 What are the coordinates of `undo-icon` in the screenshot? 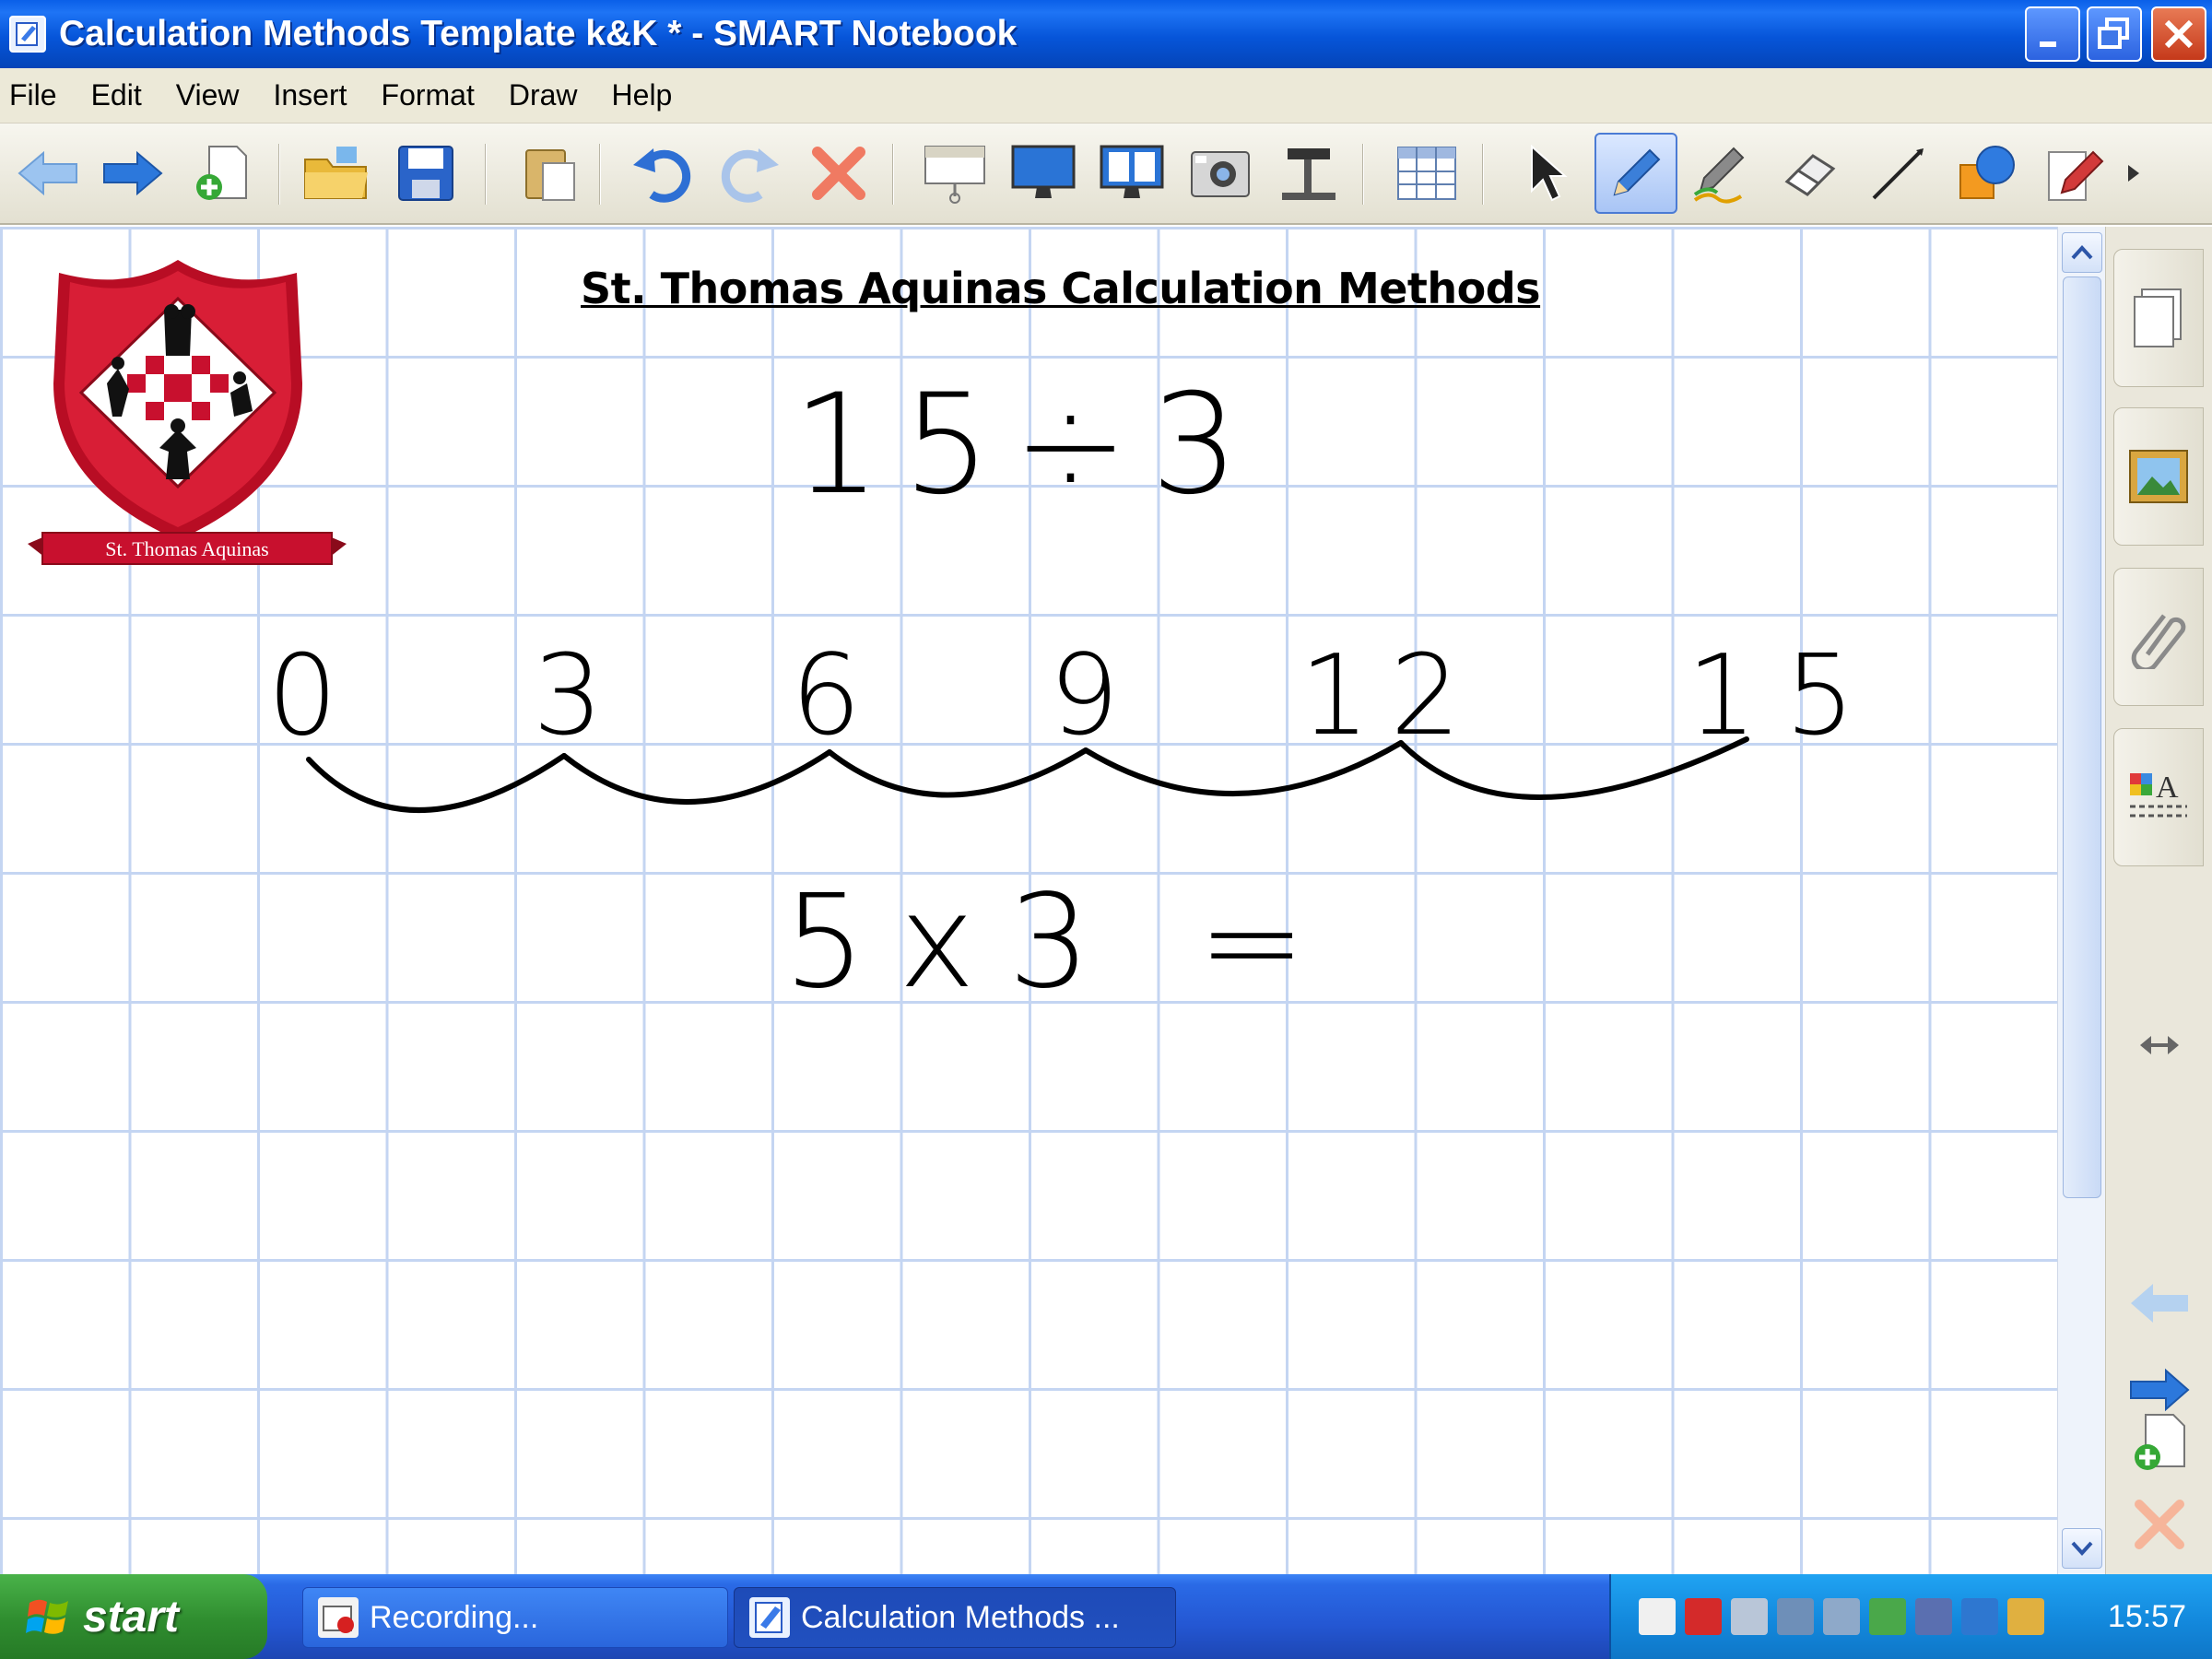 It's located at (662, 173).